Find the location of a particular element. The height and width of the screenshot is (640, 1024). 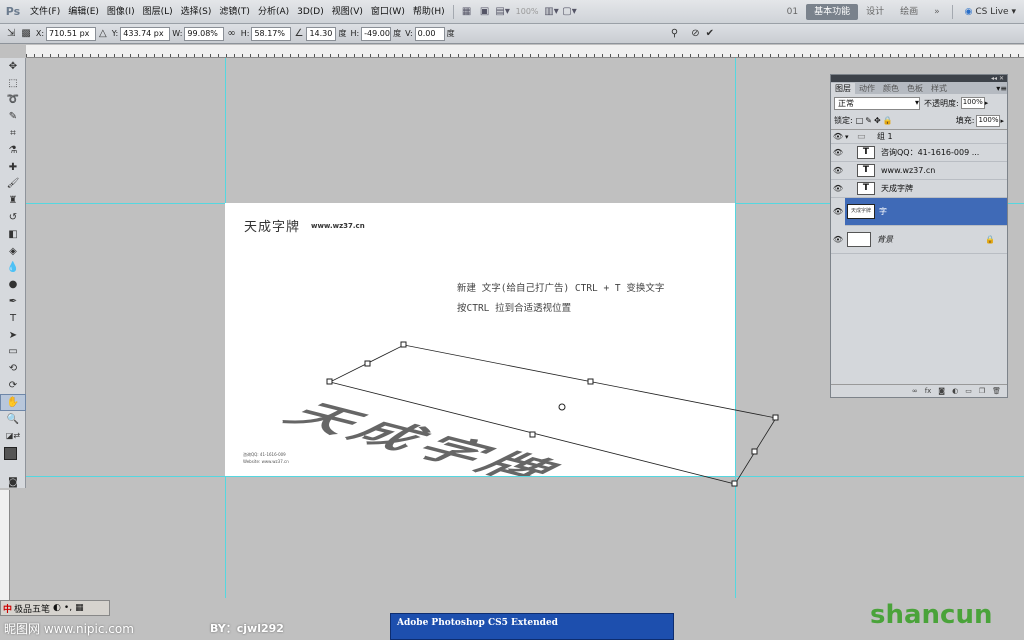

collapse-icon: ◂◂ is located at coordinates (994, 78).